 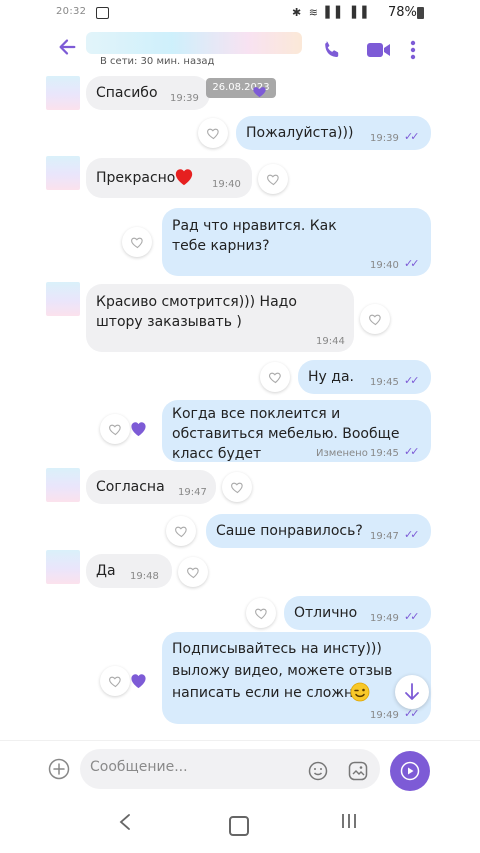 What do you see at coordinates (358, 771) in the screenshot?
I see `sticker-icon` at bounding box center [358, 771].